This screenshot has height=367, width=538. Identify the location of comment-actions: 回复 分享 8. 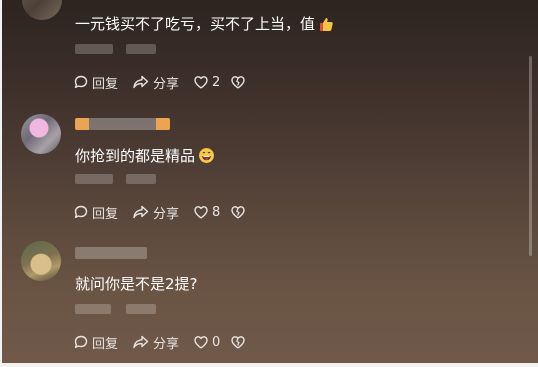
(161, 212).